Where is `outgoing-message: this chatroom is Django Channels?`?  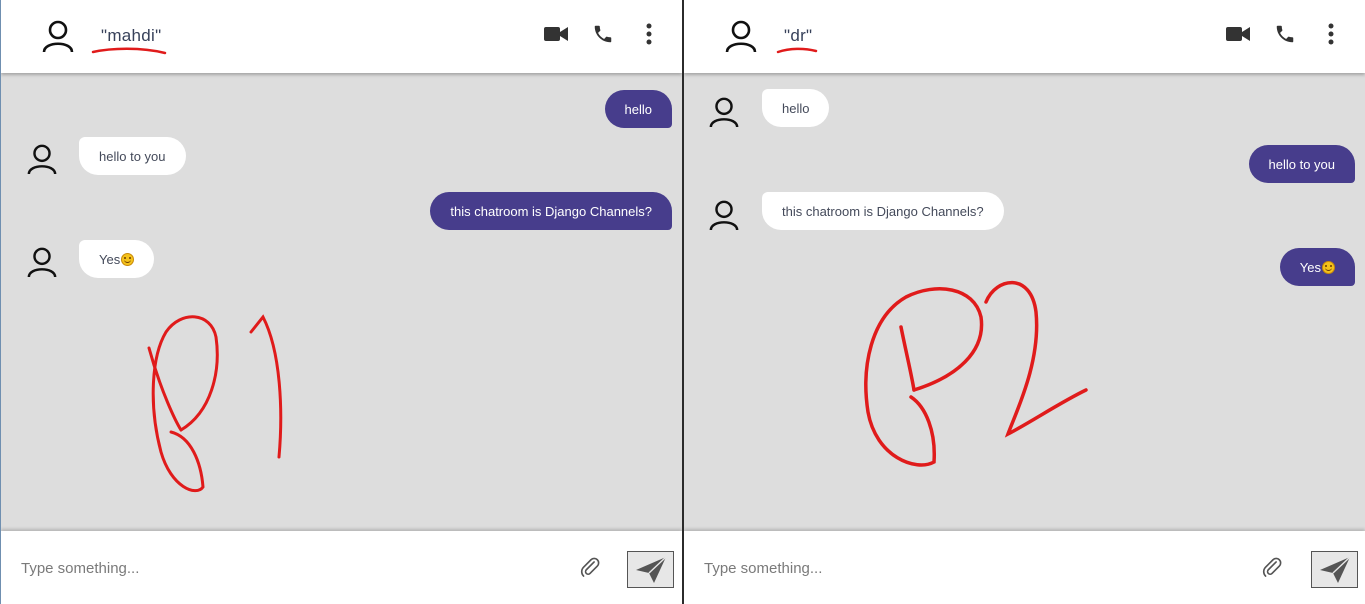 outgoing-message: this chatroom is Django Channels? is located at coordinates (551, 211).